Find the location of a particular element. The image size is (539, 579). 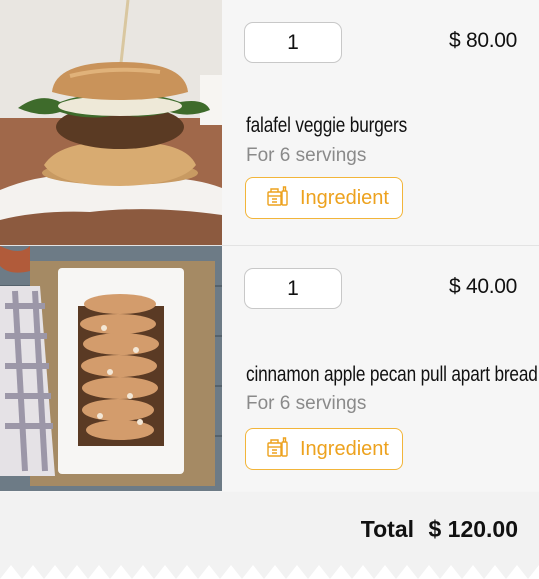

total-label: Total is located at coordinates (387, 529).